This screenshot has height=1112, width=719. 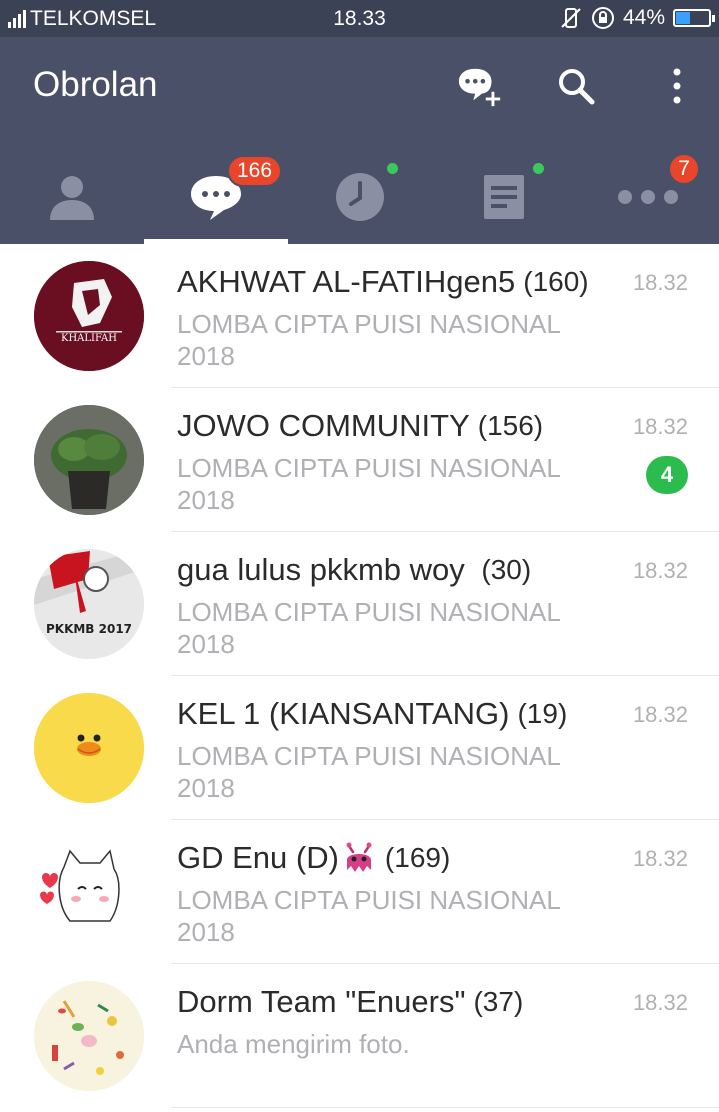 What do you see at coordinates (343, 713) in the screenshot?
I see `chat-name: KEL 1 (KIANSANTANG)` at bounding box center [343, 713].